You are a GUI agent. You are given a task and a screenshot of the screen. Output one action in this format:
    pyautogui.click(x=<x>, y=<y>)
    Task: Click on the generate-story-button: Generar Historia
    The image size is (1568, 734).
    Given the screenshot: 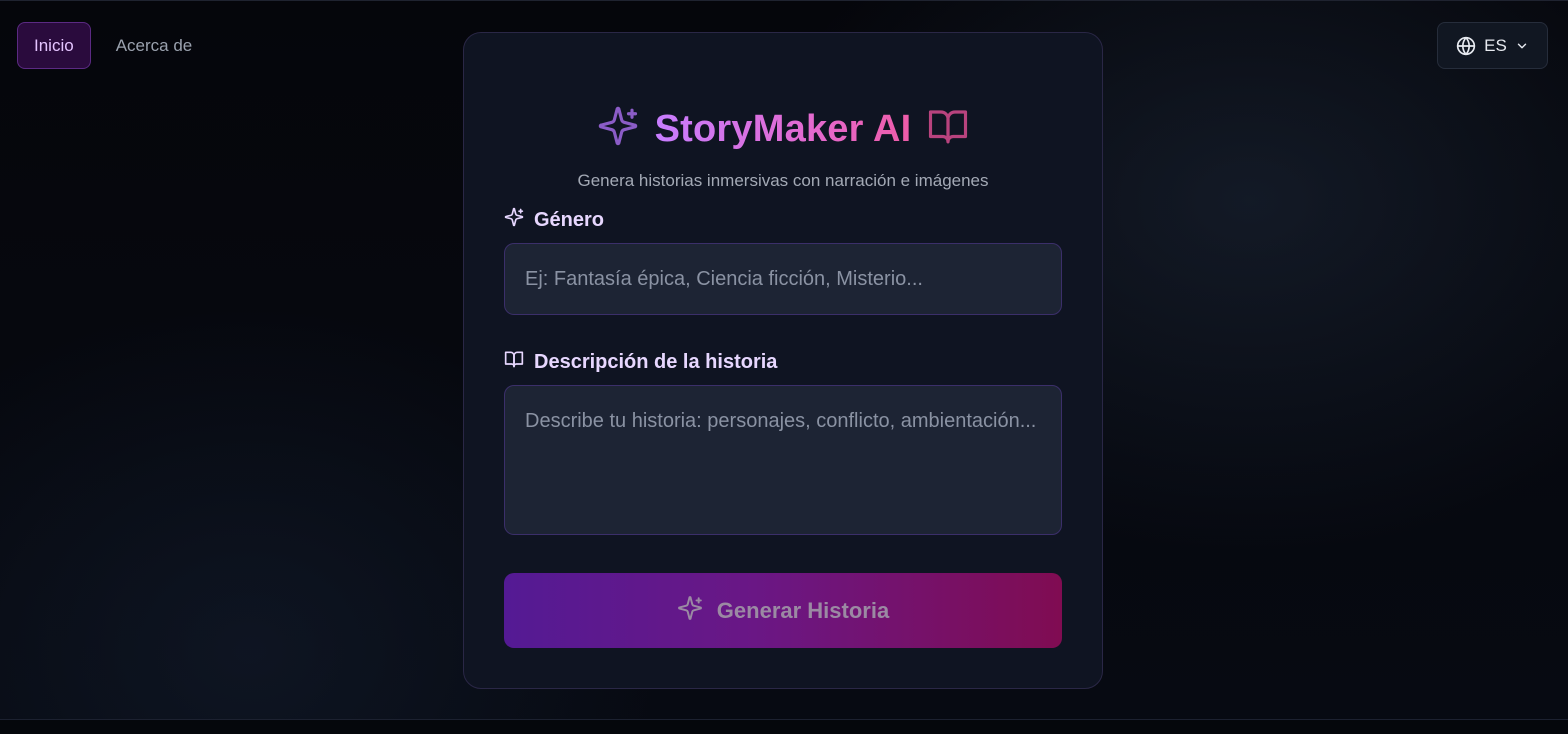 What is the action you would take?
    pyautogui.click(x=783, y=610)
    